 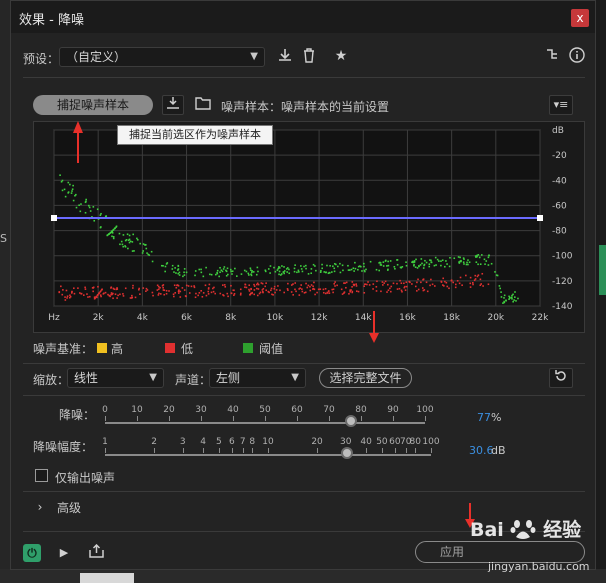 What do you see at coordinates (64, 553) in the screenshot?
I see `play-icon: ▶` at bounding box center [64, 553].